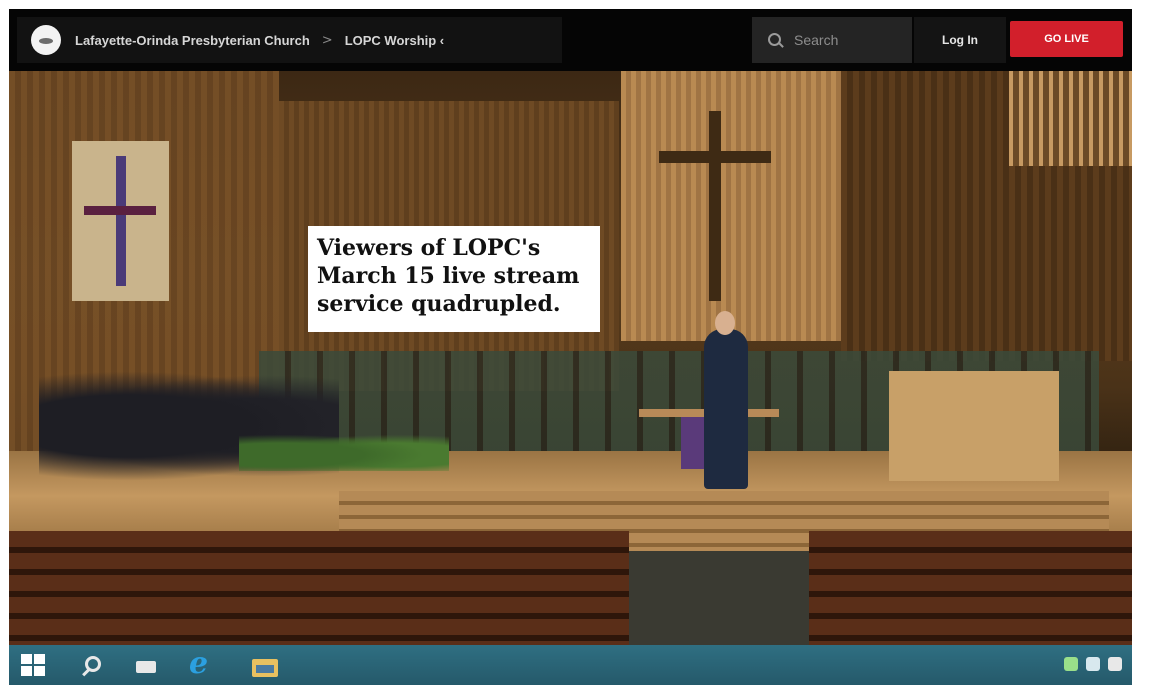  Describe the element at coordinates (725, 323) in the screenshot. I see `pastor-head` at that location.